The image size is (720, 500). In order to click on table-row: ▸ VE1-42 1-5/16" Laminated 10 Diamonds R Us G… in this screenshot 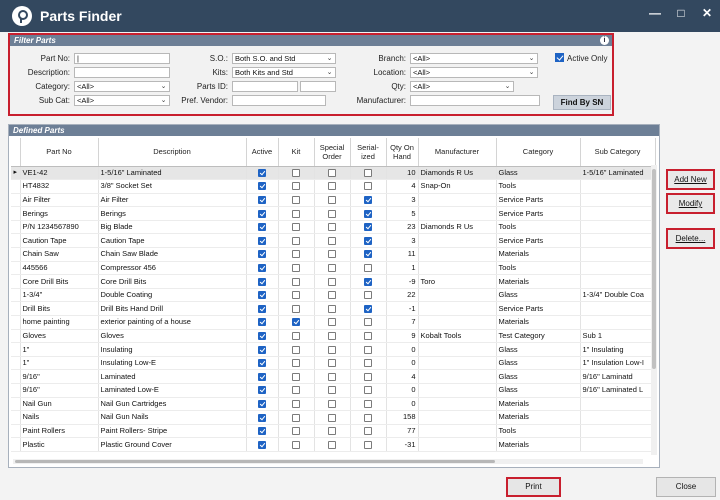, I will do `click(333, 173)`.